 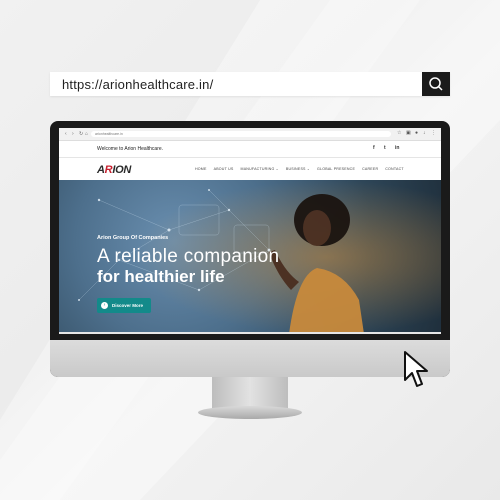 I want to click on menu-item-career: CAREER, so click(x=370, y=169).